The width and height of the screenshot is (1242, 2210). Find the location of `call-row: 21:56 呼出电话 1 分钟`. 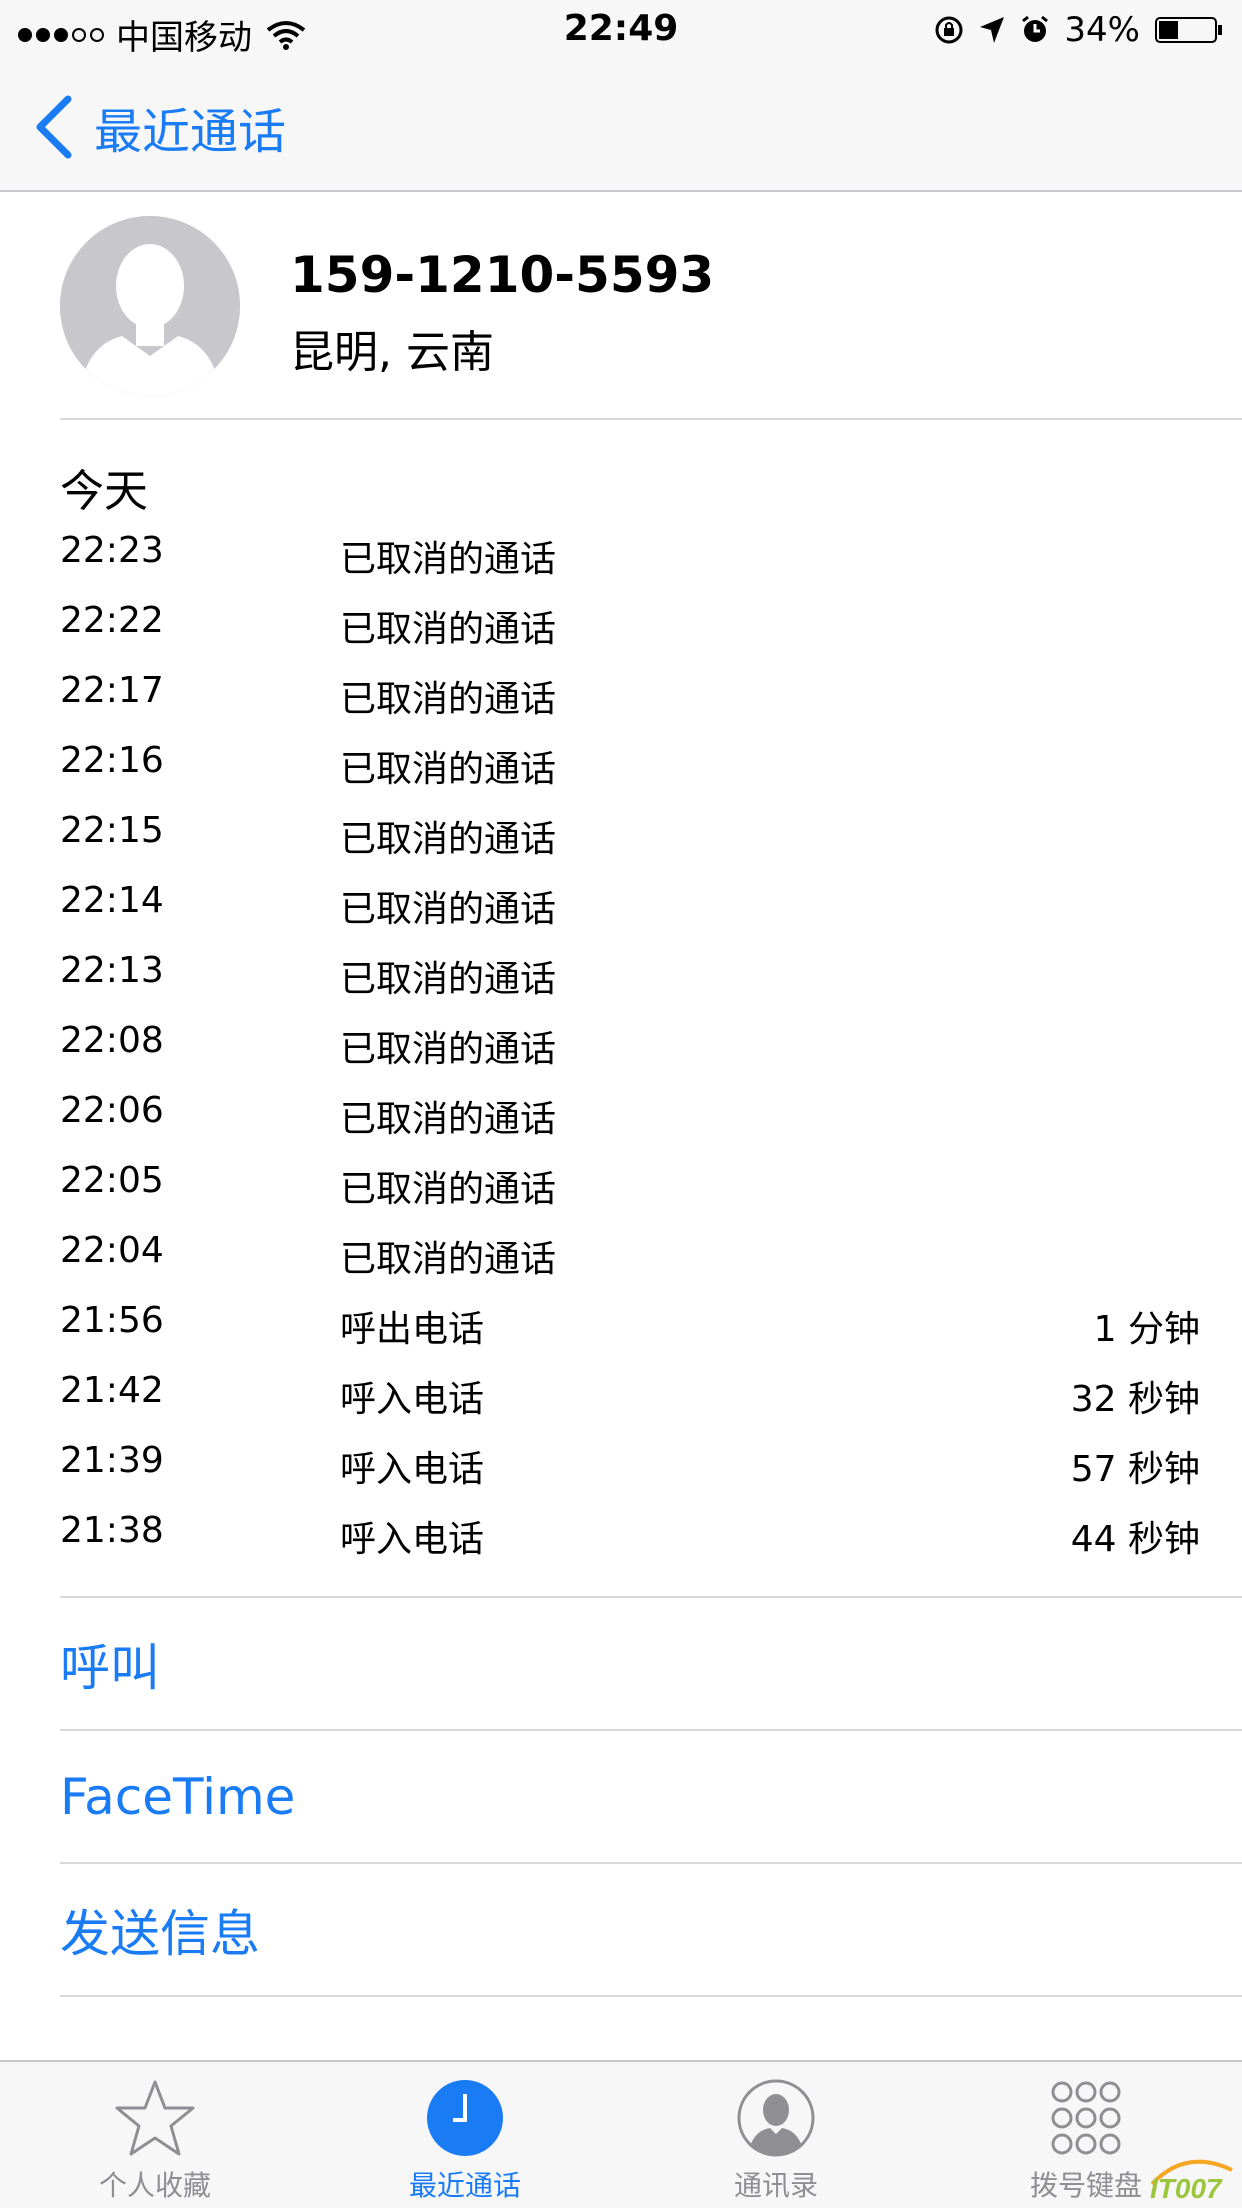

call-row: 21:56 呼出电话 1 分钟 is located at coordinates (630, 1325).